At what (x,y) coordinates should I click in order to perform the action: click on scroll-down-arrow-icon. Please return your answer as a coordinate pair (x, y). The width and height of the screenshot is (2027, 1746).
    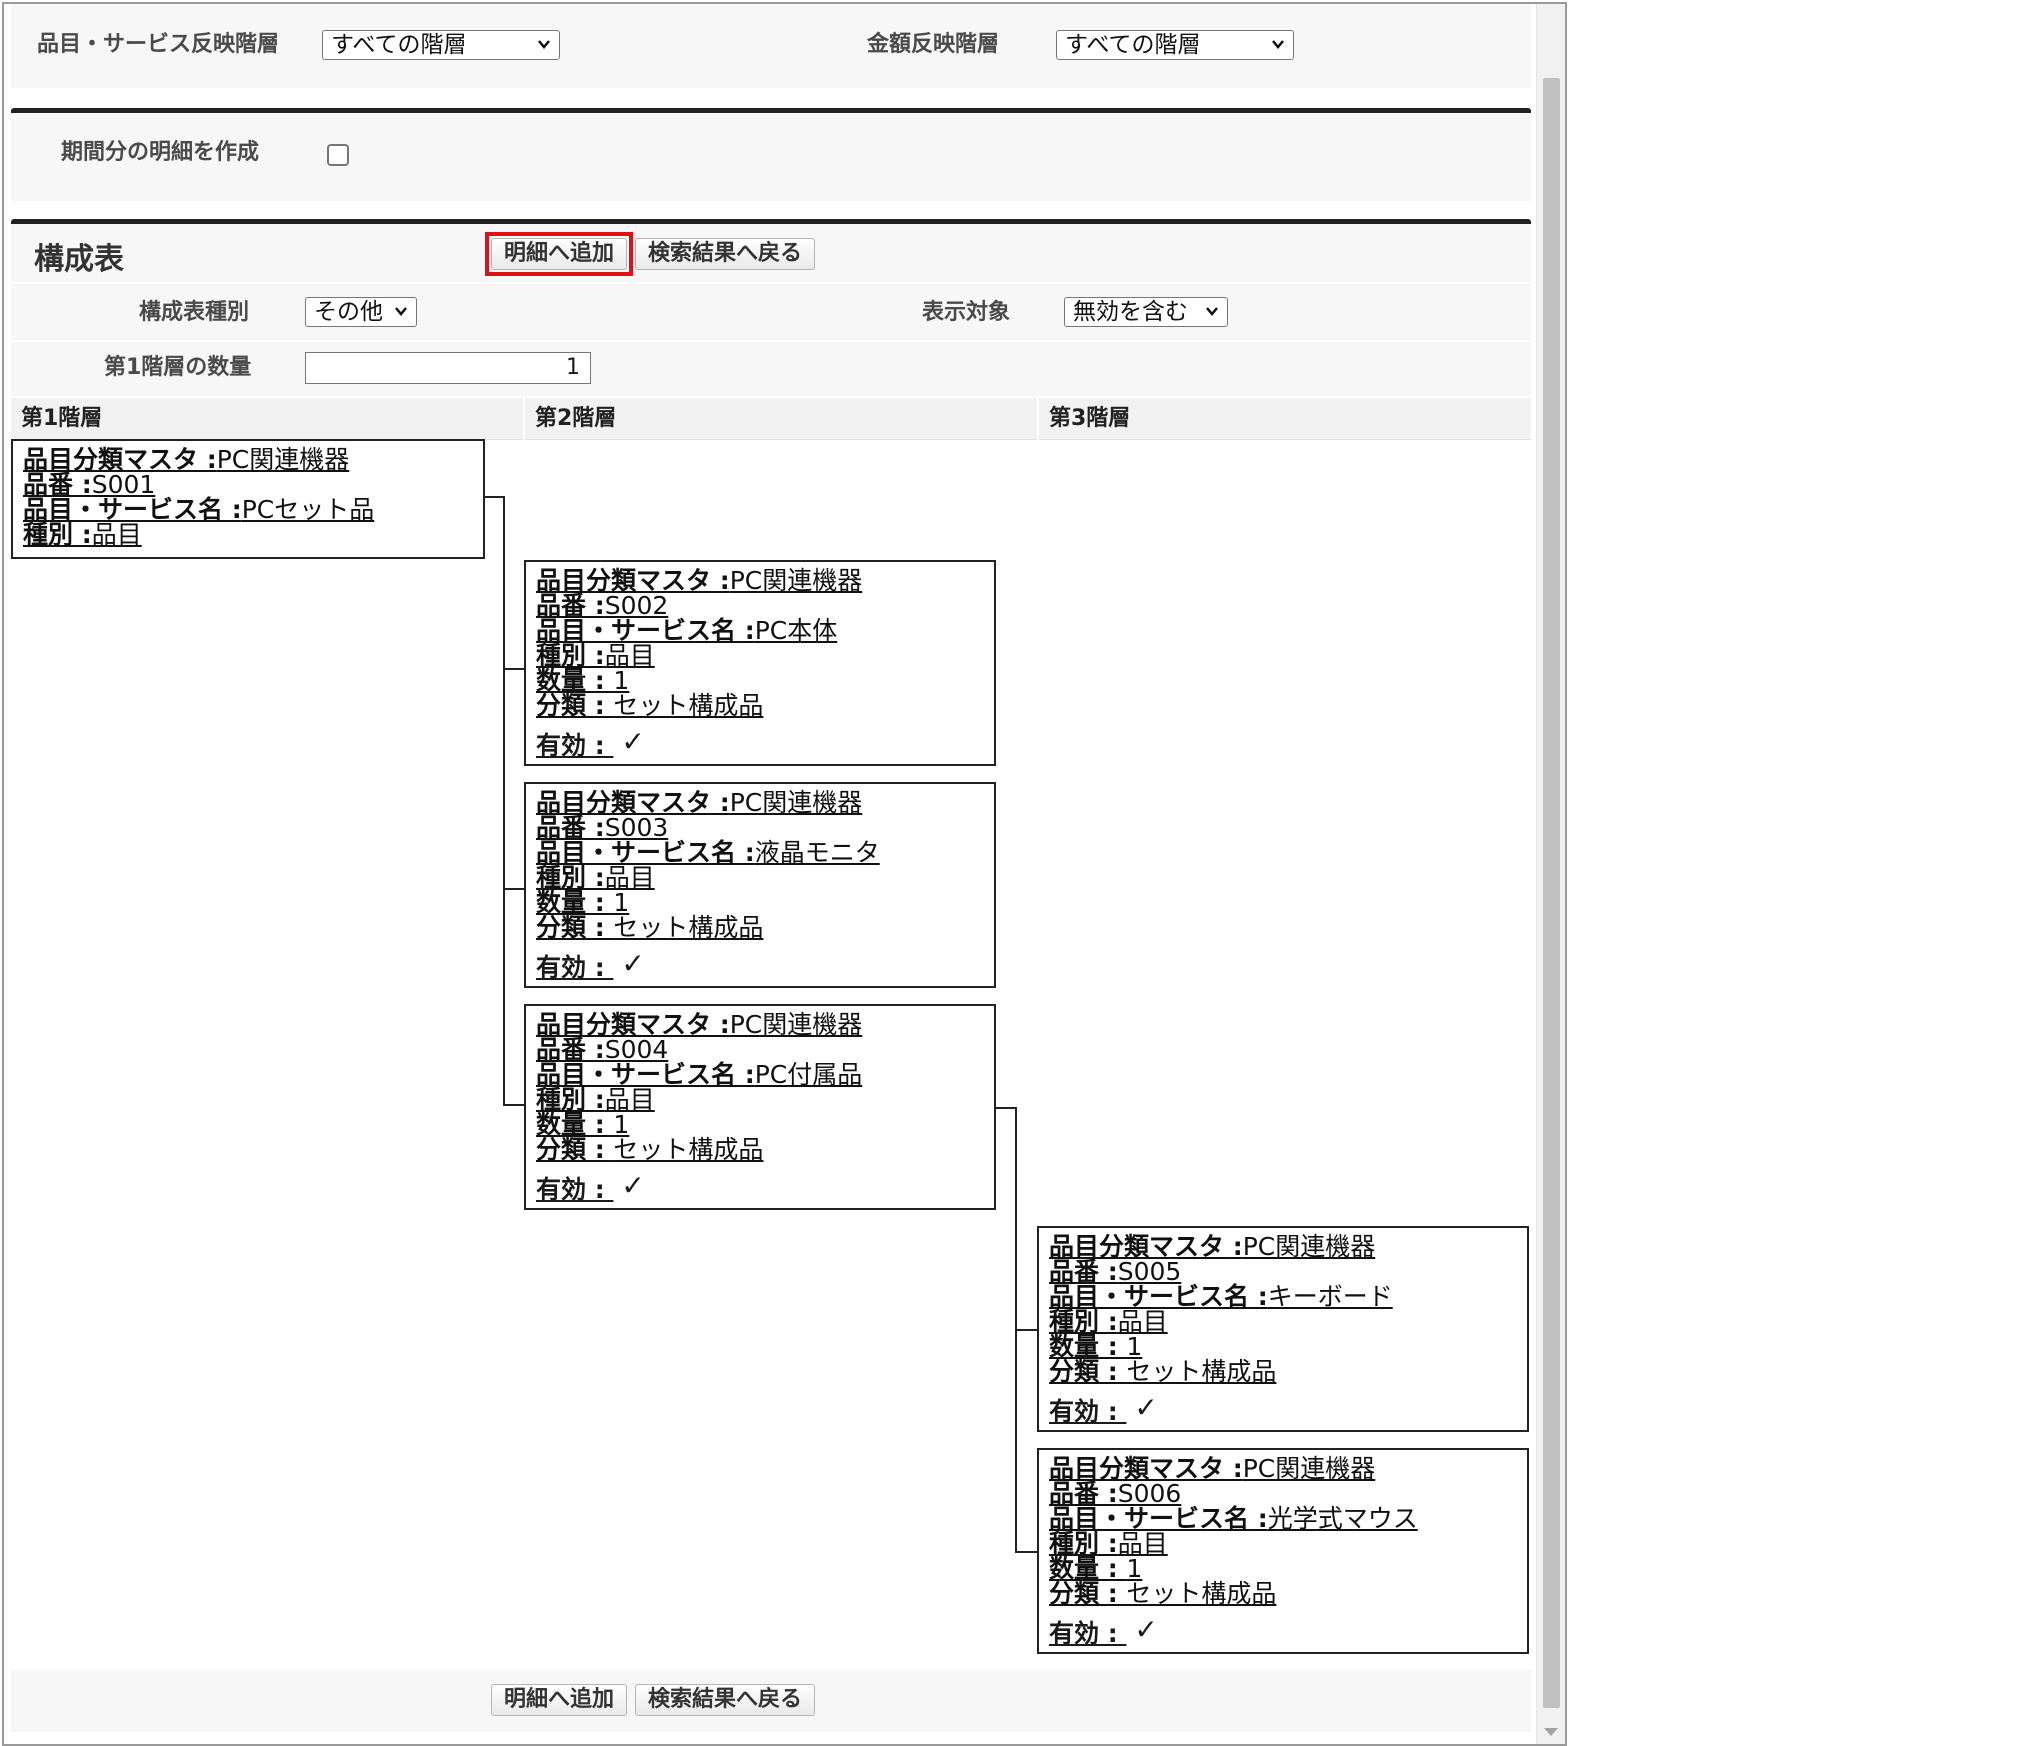
    Looking at the image, I should click on (1551, 1732).